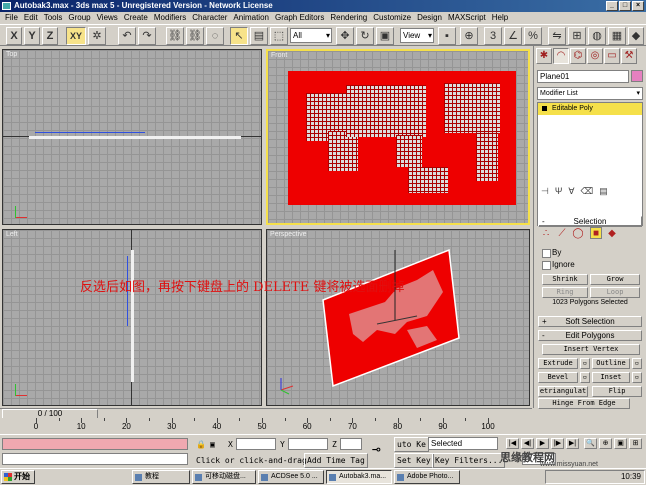 The width and height of the screenshot is (646, 485). I want to click on menu-group: Group, so click(79, 18).